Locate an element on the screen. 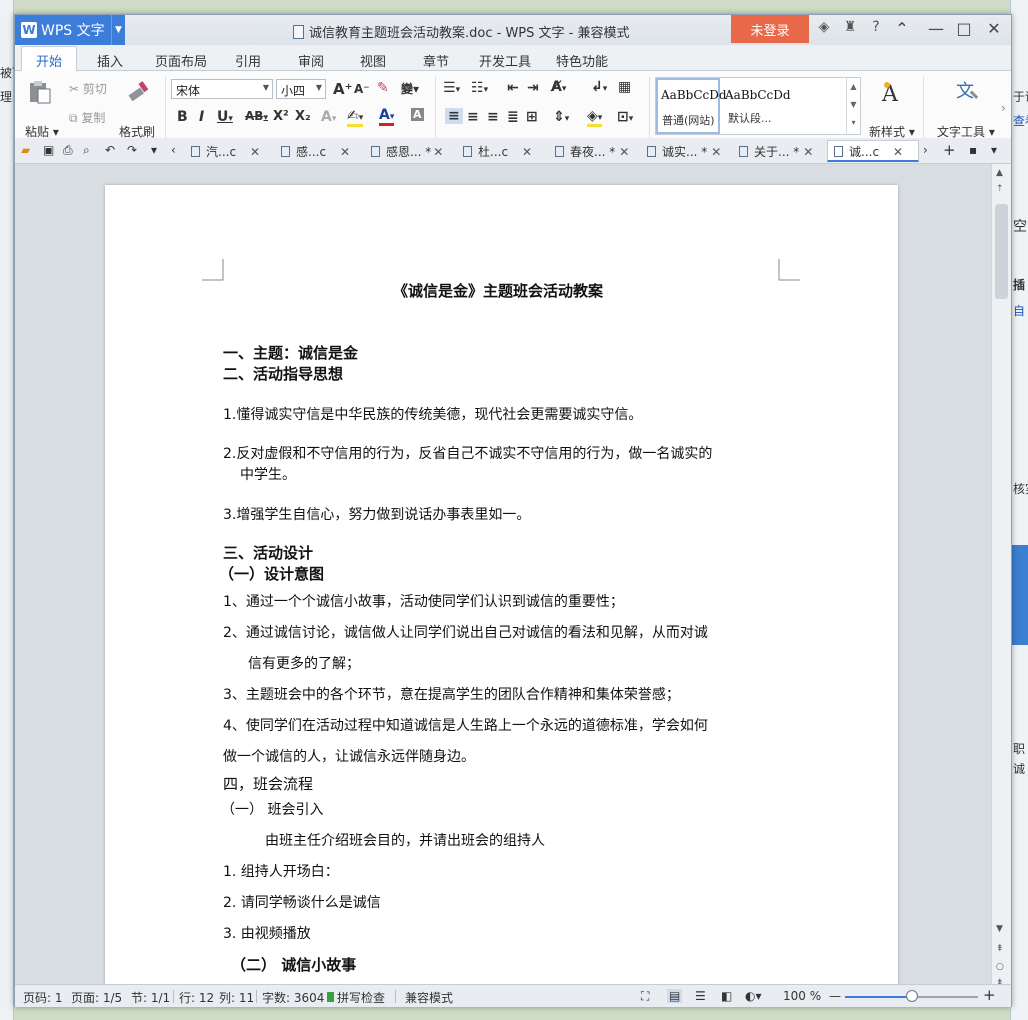  doc-tab: 感...c ✕ is located at coordinates (315, 151).